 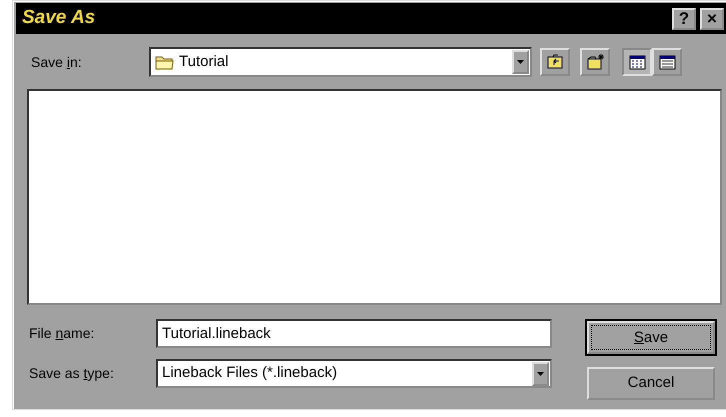 I want to click on save-button: Save, so click(x=651, y=337).